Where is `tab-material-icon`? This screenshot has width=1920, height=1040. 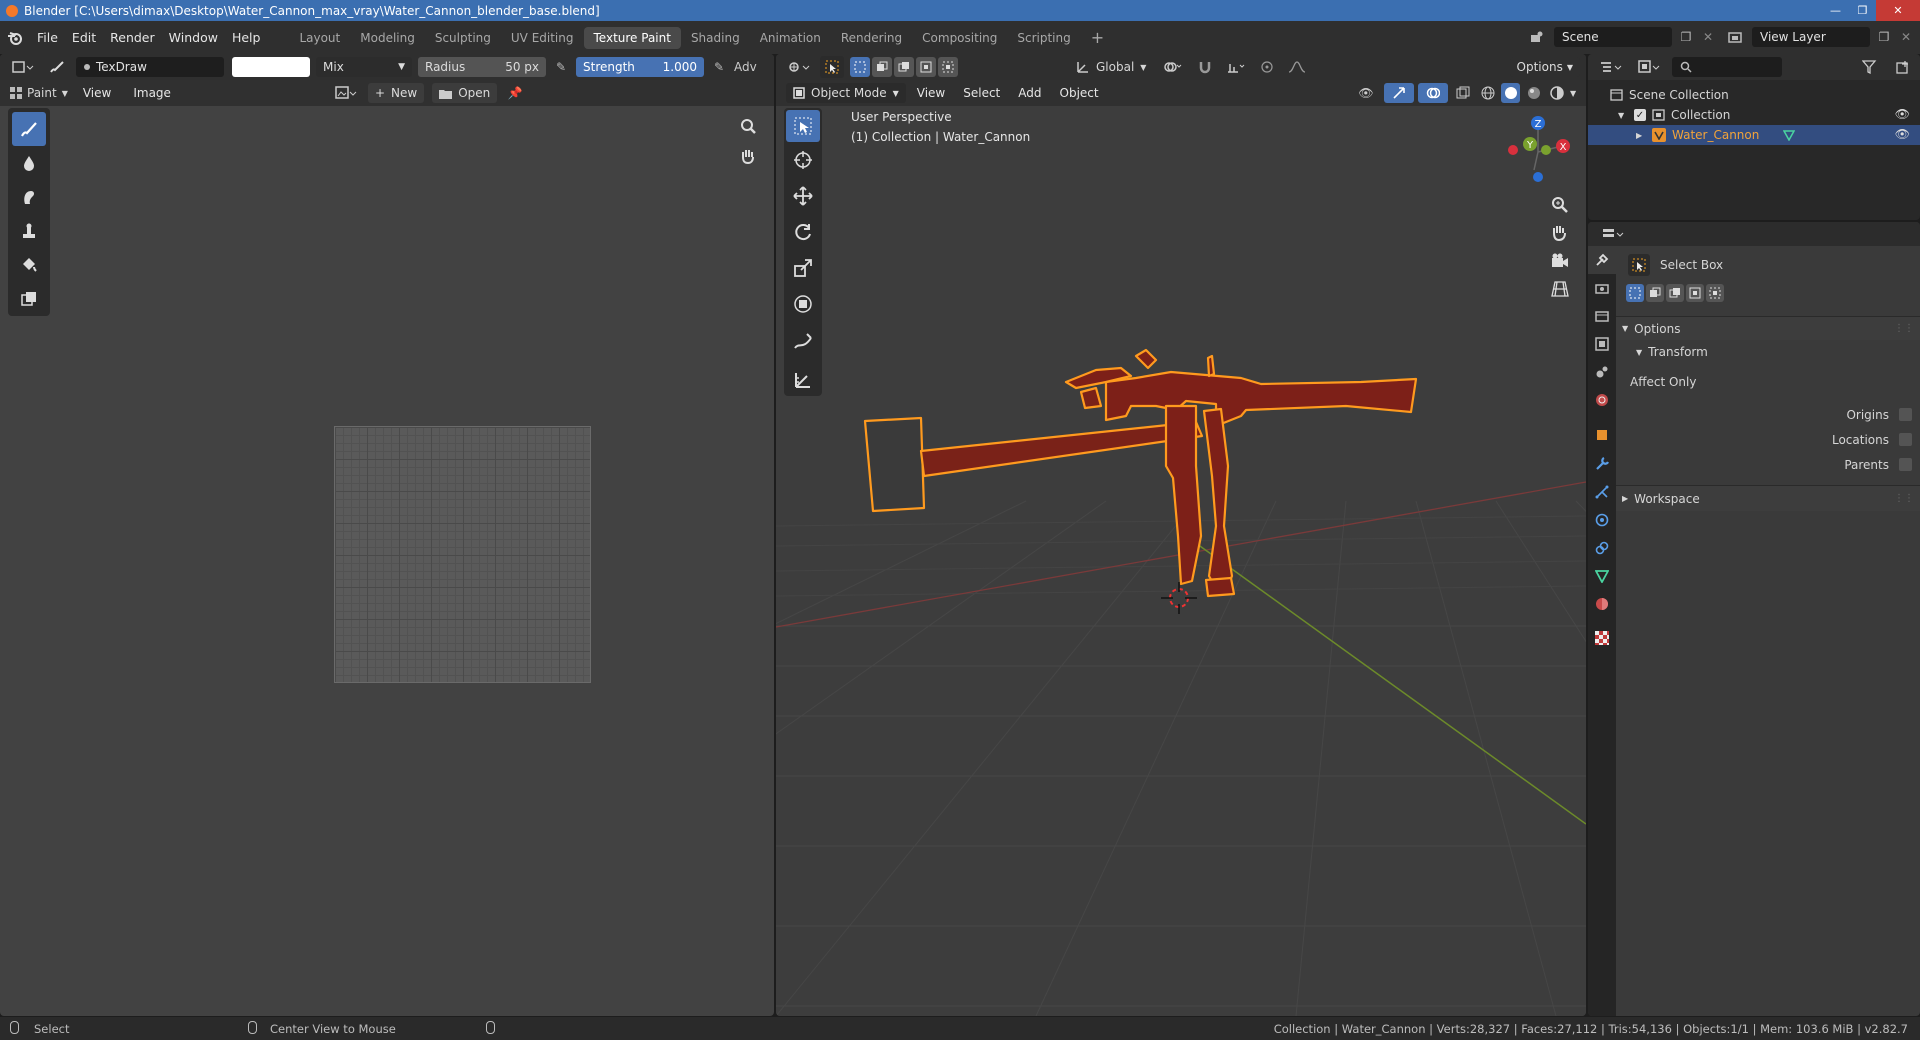
tab-material-icon is located at coordinates (1602, 604).